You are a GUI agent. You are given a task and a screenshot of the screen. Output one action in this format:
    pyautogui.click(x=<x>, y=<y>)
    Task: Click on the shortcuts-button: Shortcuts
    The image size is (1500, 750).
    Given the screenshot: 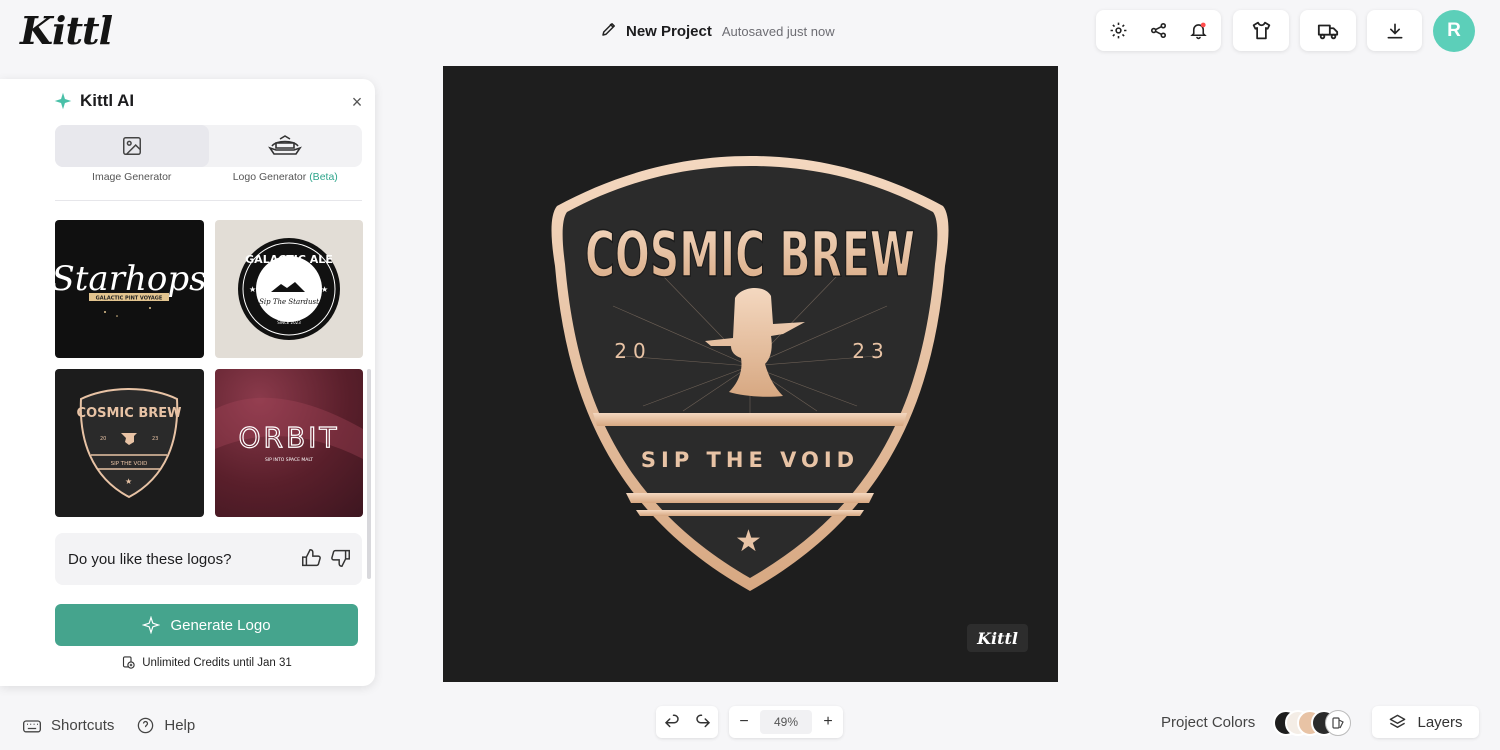 What is the action you would take?
    pyautogui.click(x=68, y=725)
    